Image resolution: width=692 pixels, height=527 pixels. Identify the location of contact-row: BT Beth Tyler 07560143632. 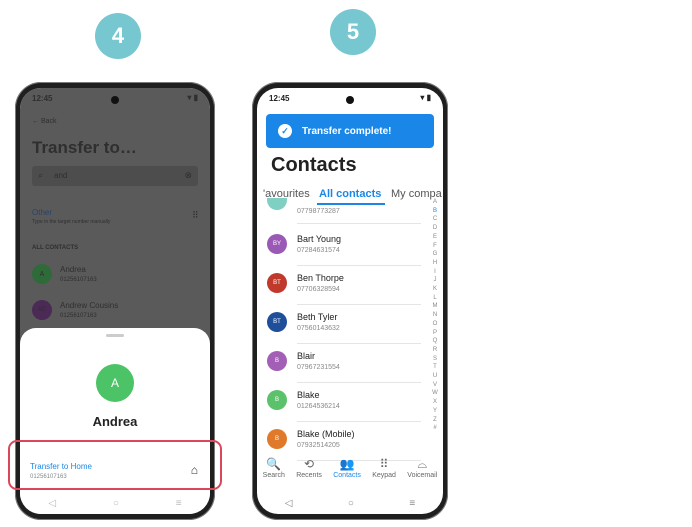
(344, 325).